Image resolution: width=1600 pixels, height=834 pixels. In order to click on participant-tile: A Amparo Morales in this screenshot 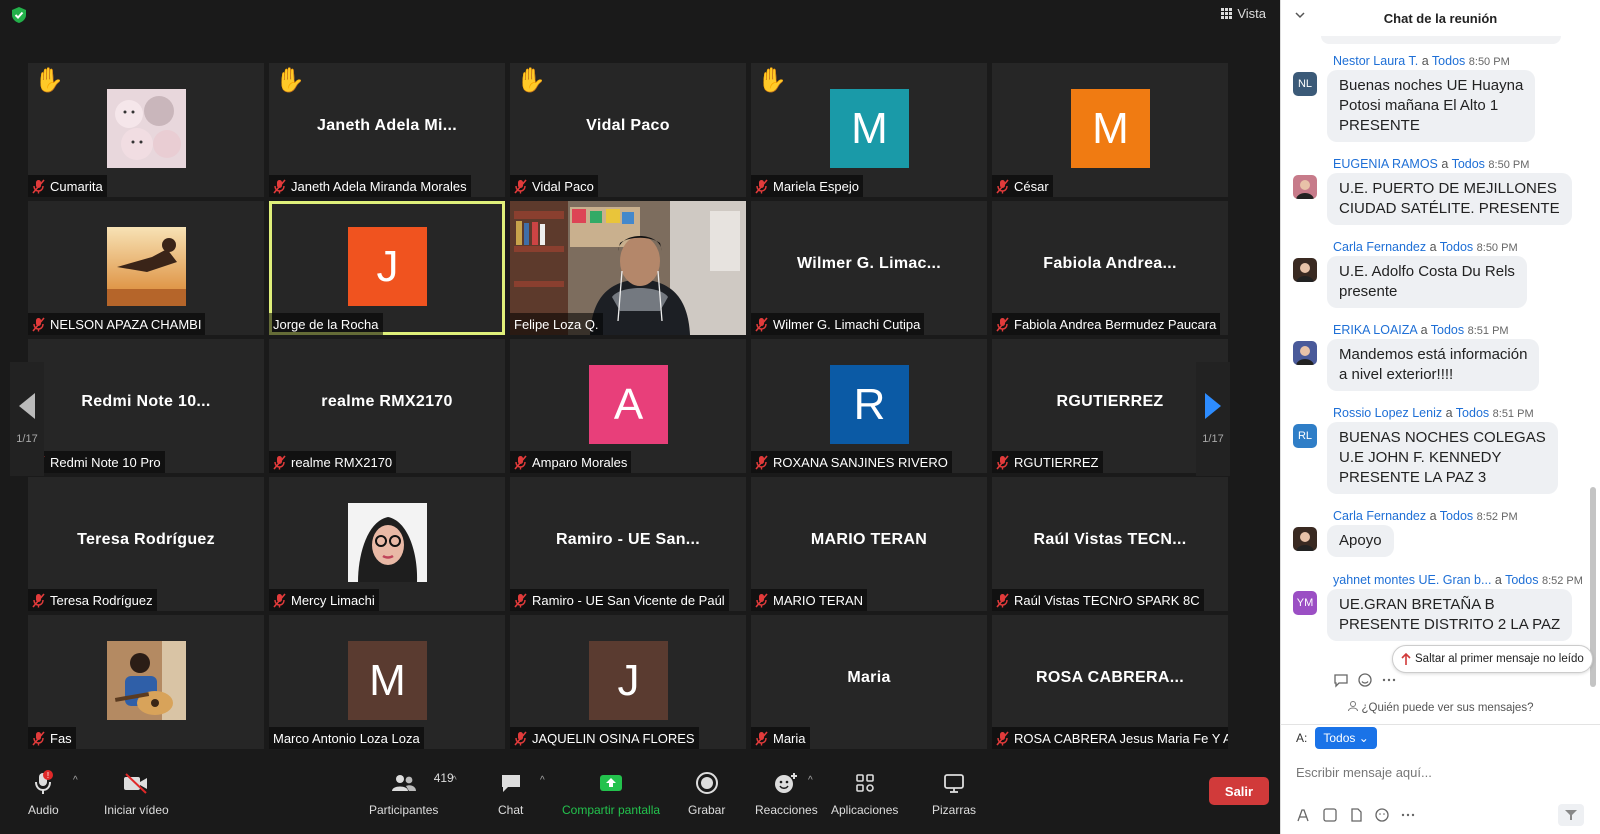, I will do `click(628, 406)`.